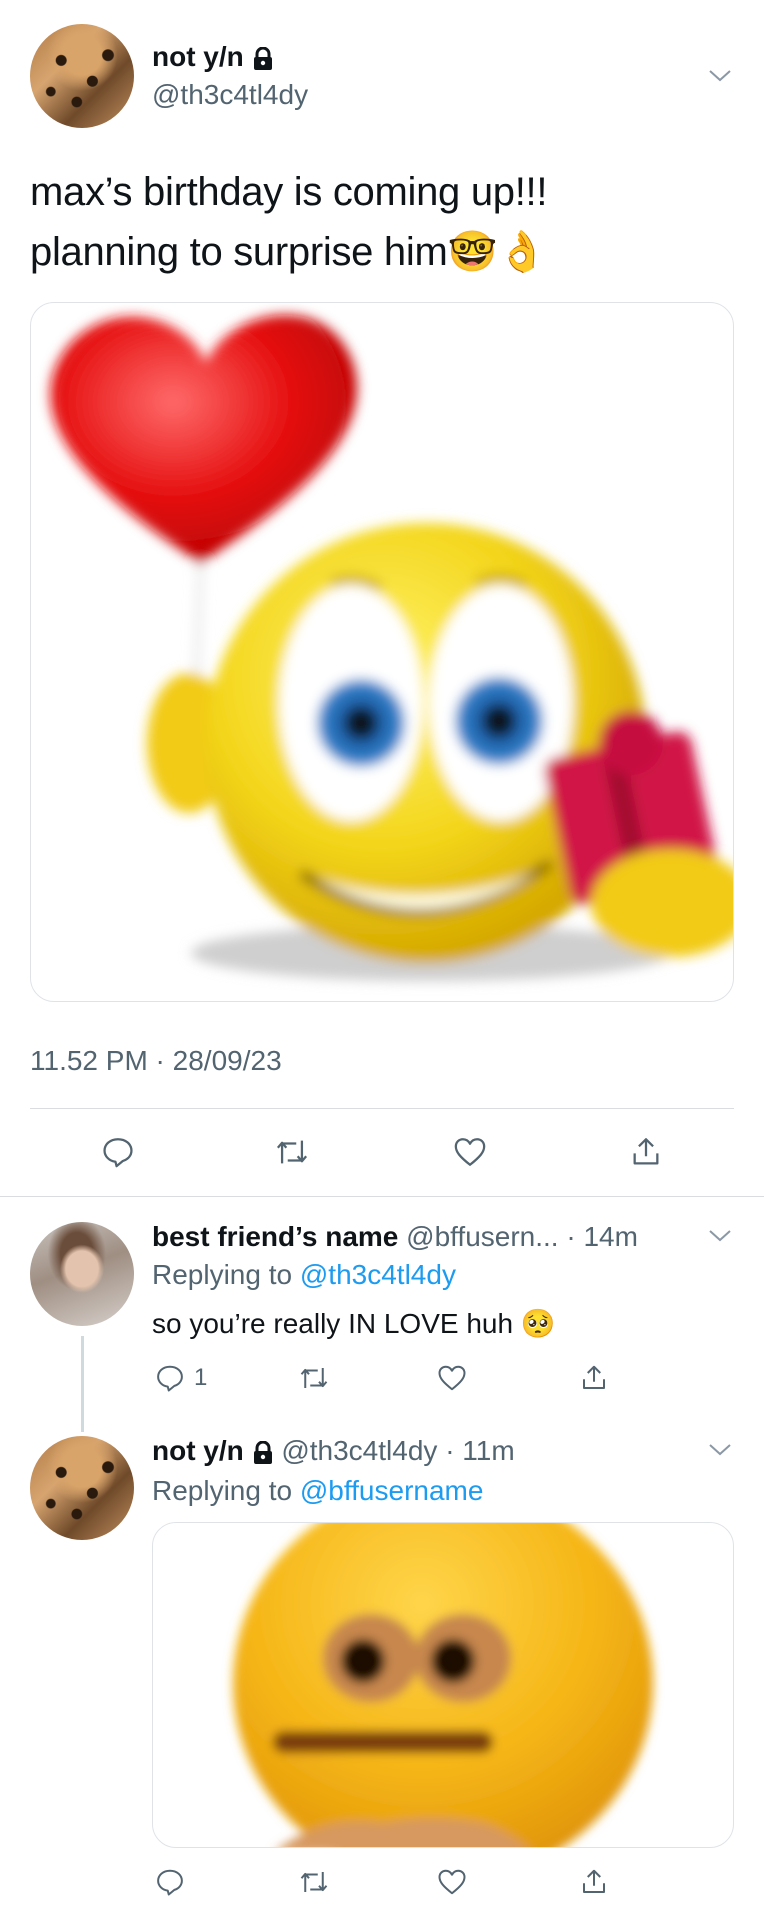 Image resolution: width=764 pixels, height=1920 pixels. What do you see at coordinates (275, 1236) in the screenshot?
I see `display-name: best friend’s name` at bounding box center [275, 1236].